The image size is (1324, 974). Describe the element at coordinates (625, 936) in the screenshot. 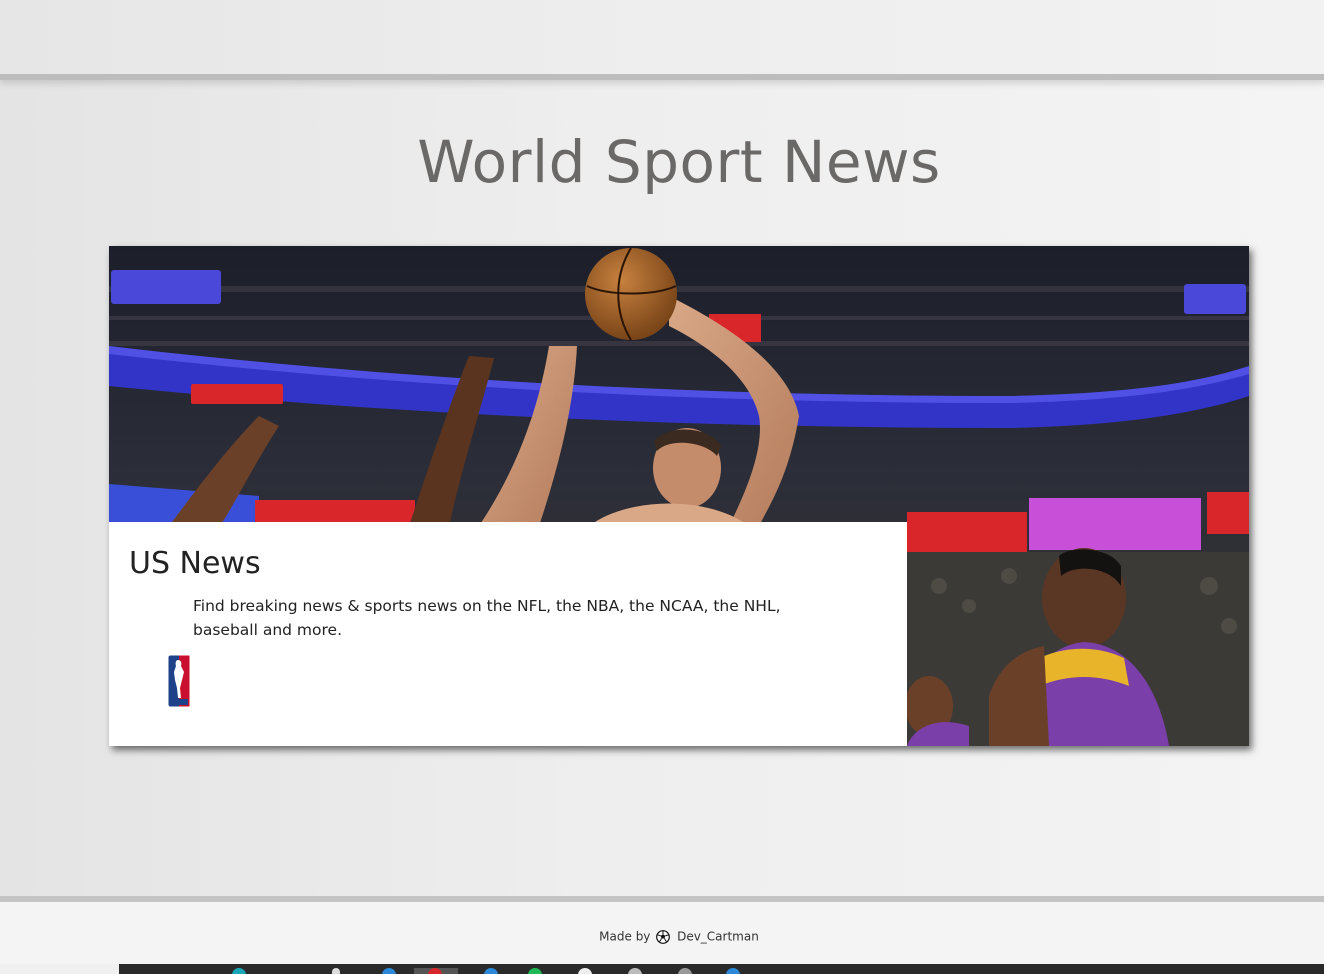

I see `footer-made-by: Made by` at that location.